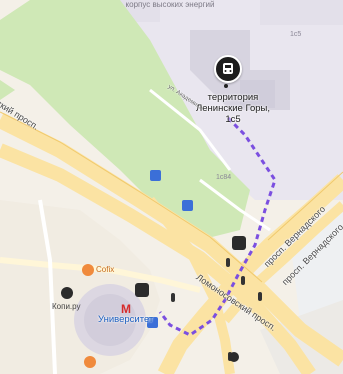 The width and height of the screenshot is (343, 374). I want to click on campus-label: корпус высоких энергий, so click(170, 4).